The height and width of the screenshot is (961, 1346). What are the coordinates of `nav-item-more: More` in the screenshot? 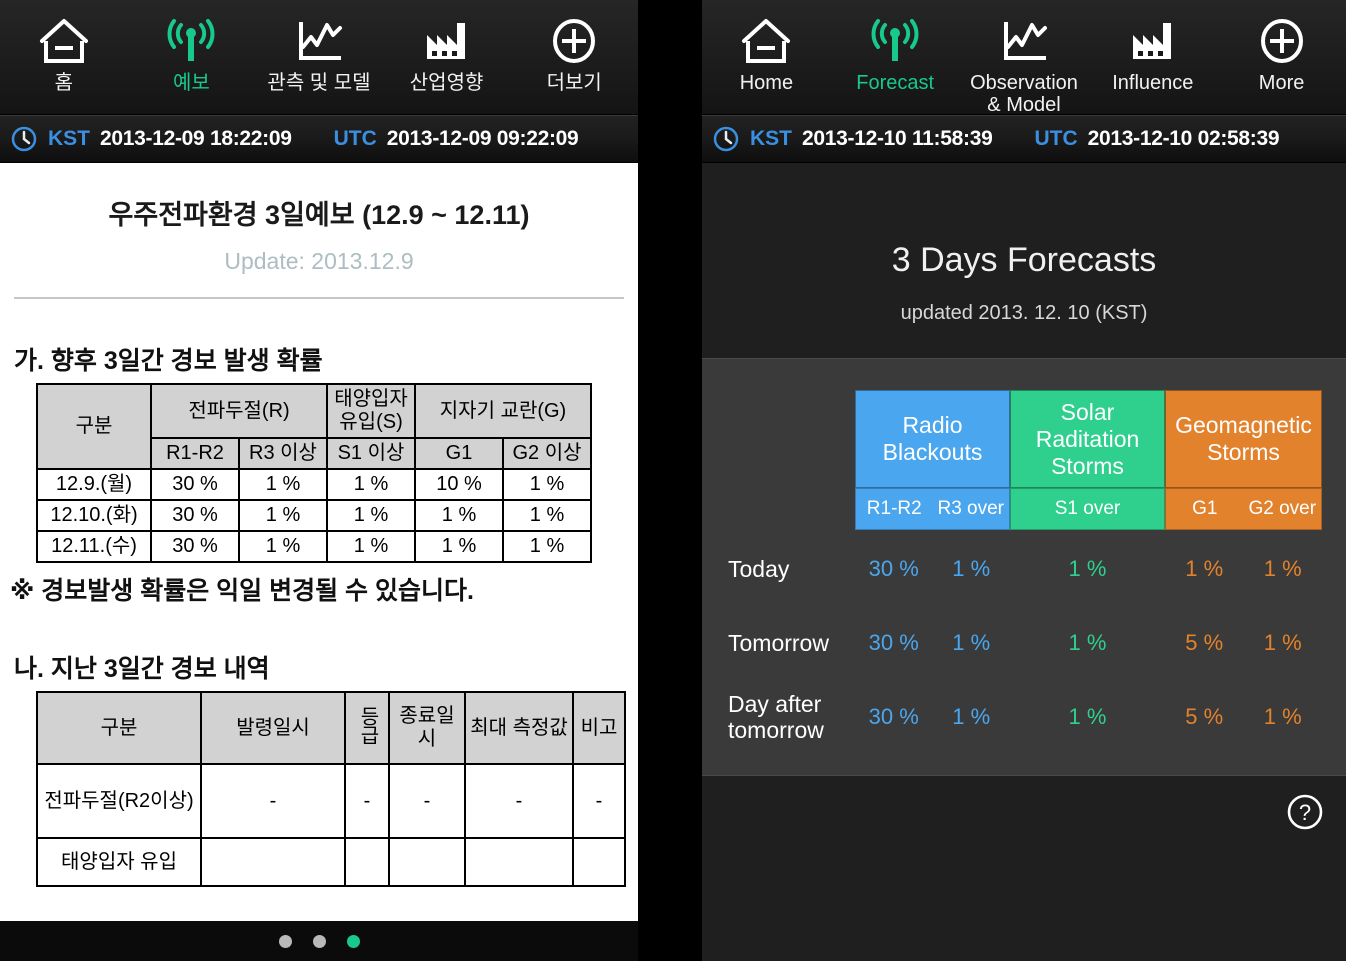 It's located at (1281, 54).